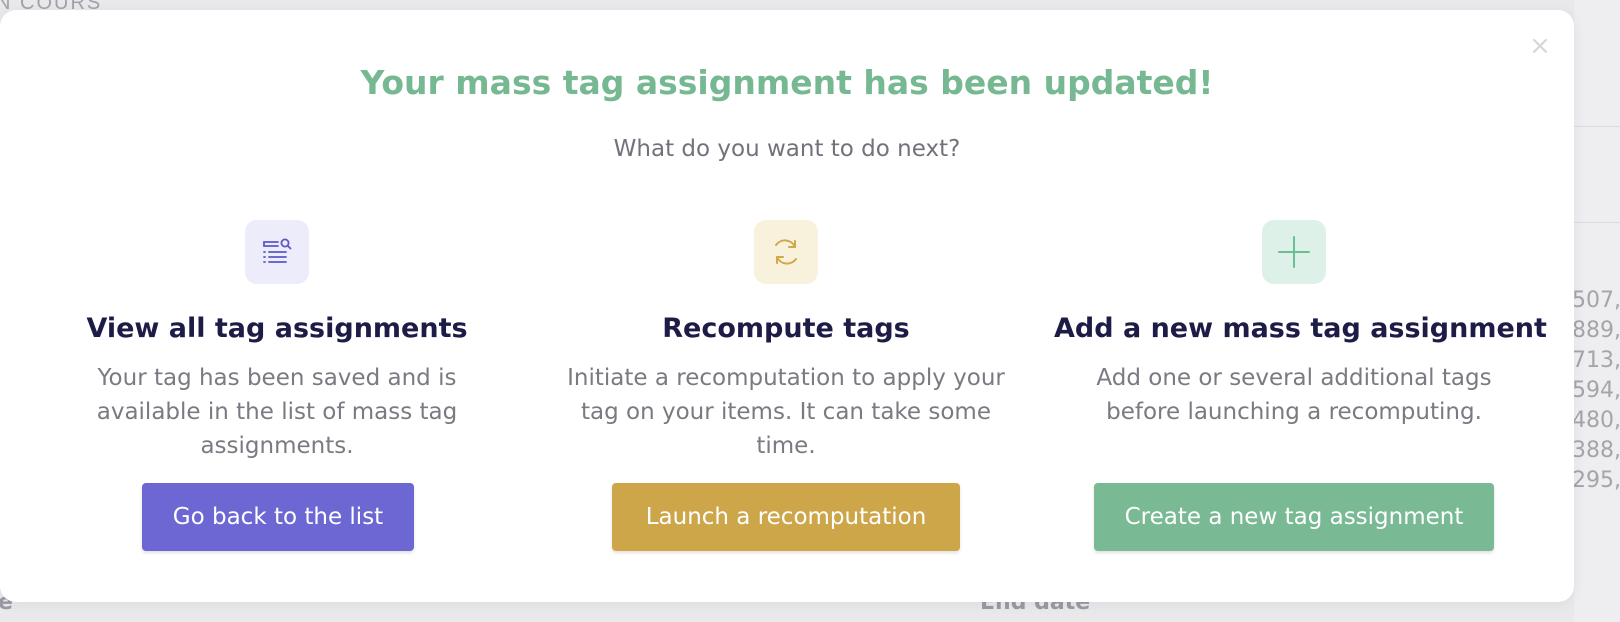  I want to click on close-icon: ×, so click(1540, 46).